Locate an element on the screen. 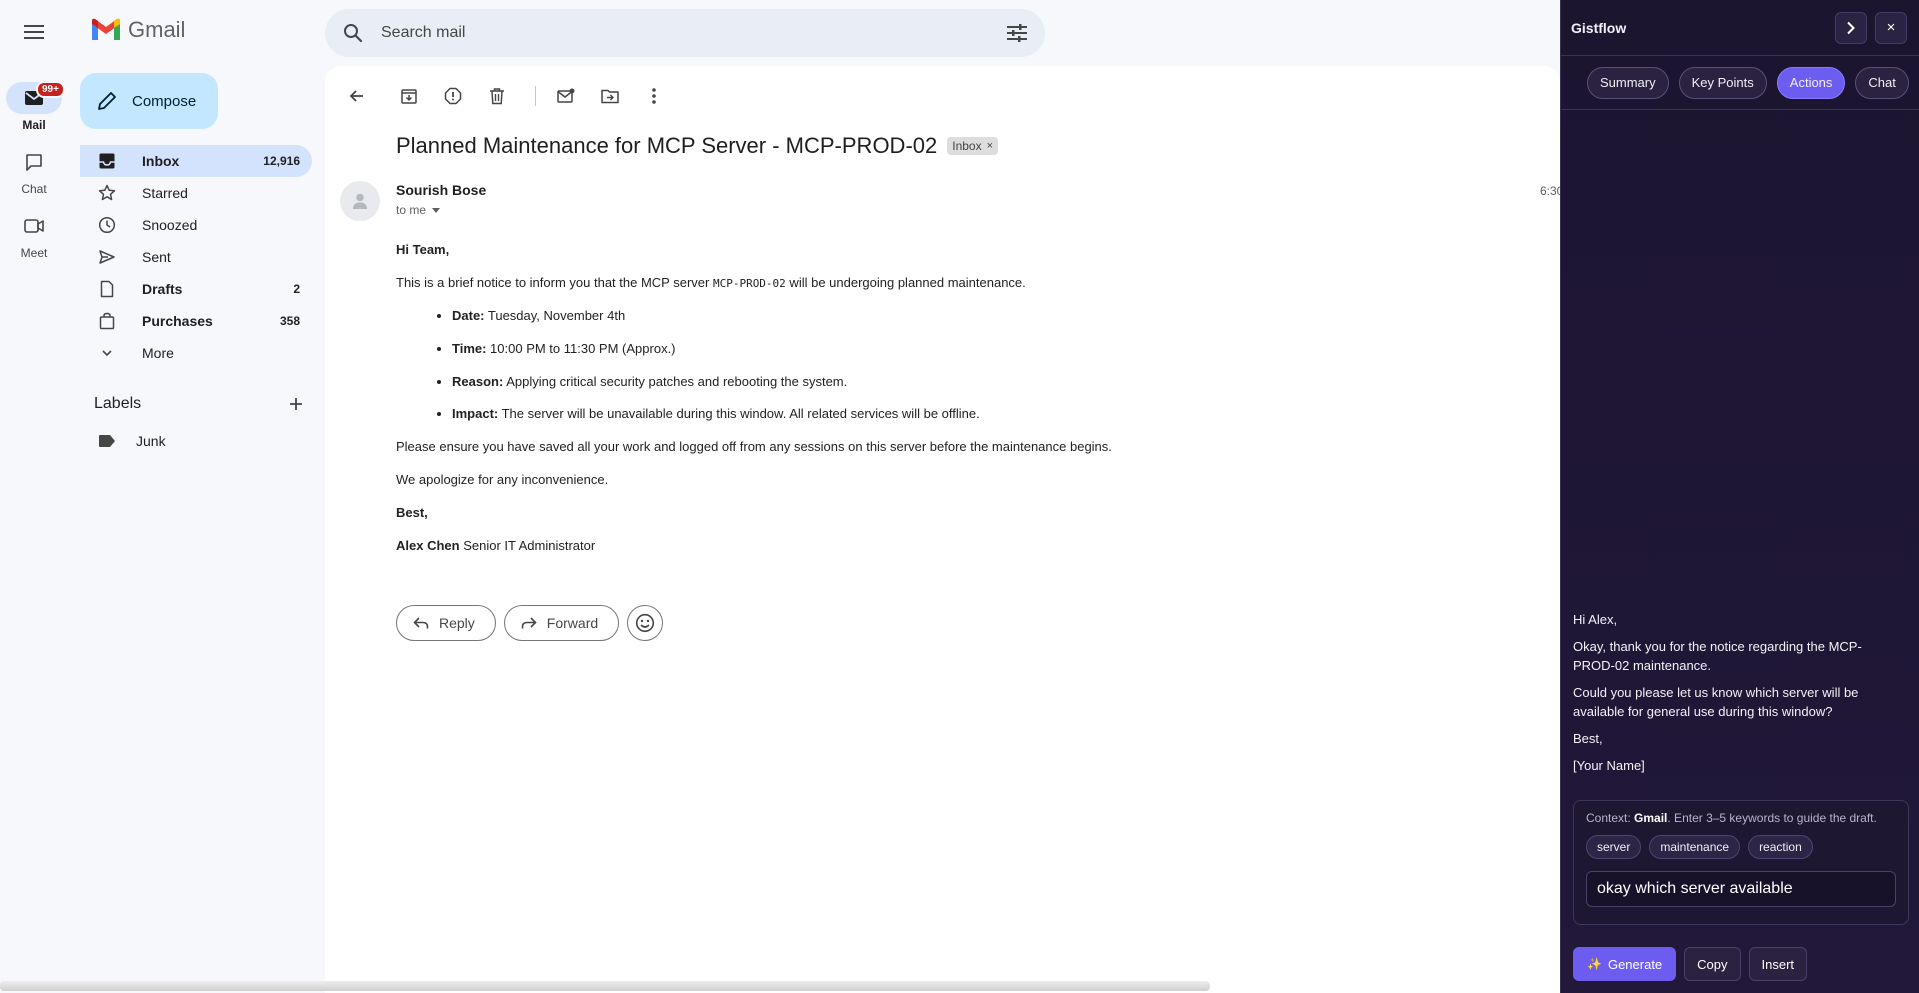  sidebar-item-starred: Starred is located at coordinates (196, 193).